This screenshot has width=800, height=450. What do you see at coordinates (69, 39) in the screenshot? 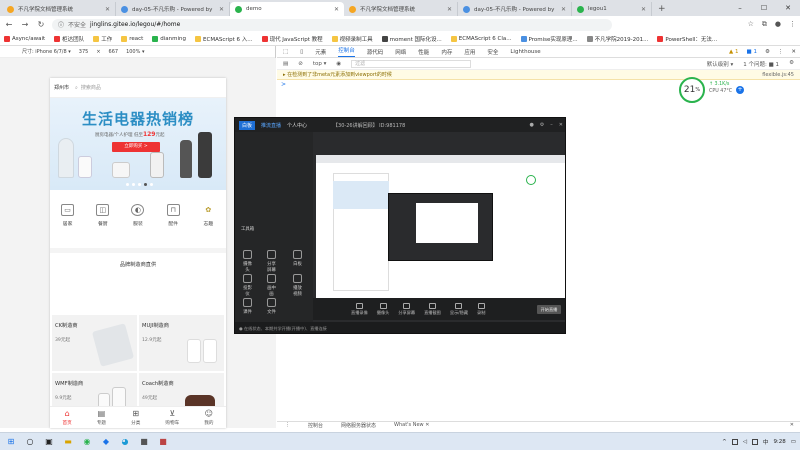
I see `bookmark-item: 柜达团队` at bounding box center [69, 39].